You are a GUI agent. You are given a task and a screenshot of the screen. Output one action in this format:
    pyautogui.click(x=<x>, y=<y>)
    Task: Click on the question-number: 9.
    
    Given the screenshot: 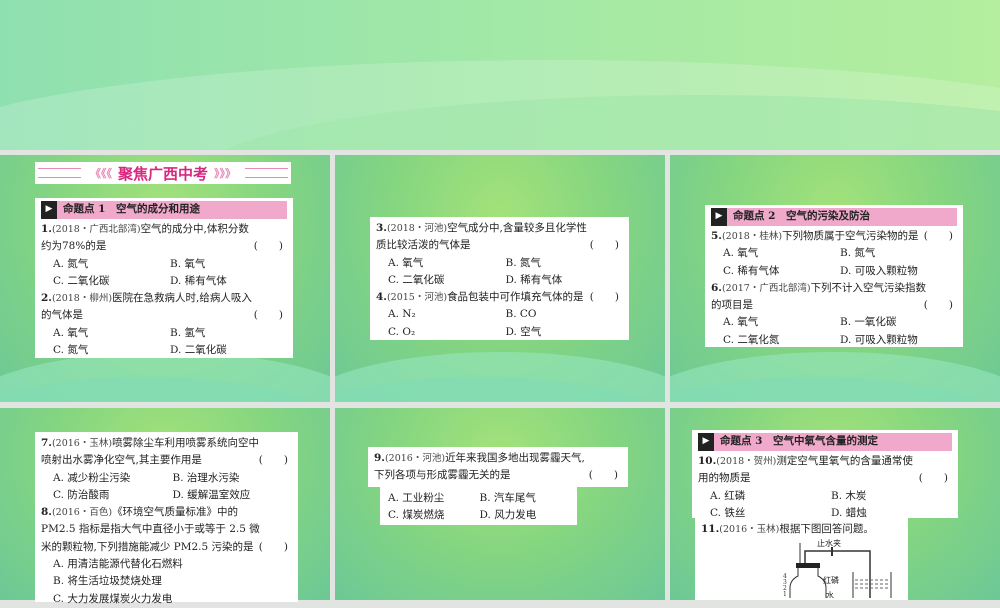 What is the action you would take?
    pyautogui.click(x=379, y=458)
    